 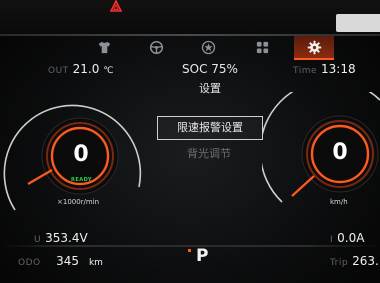 What do you see at coordinates (354, 261) in the screenshot?
I see `trip-meter: Trip 263.` at bounding box center [354, 261].